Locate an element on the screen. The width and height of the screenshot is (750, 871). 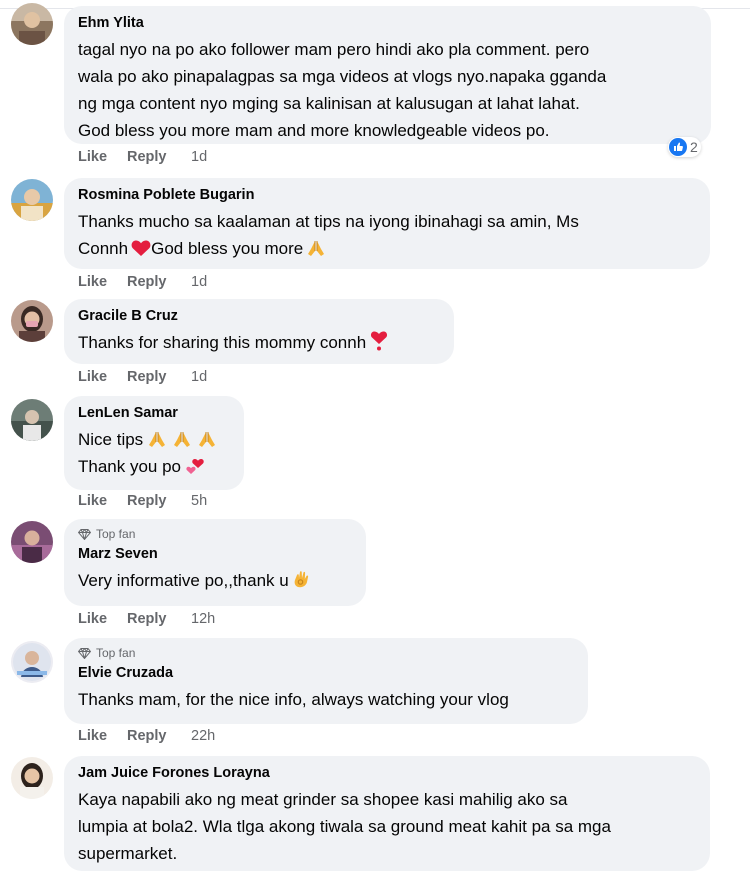
comment-author: Jam Juice Forones Lorayna is located at coordinates (387, 773).